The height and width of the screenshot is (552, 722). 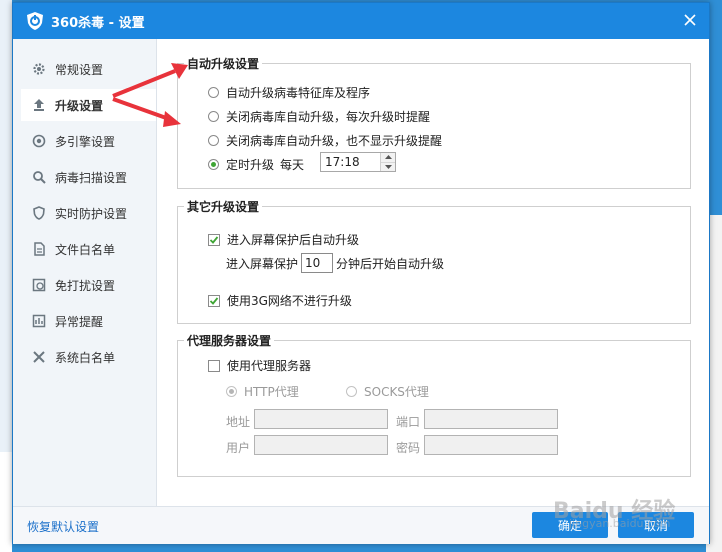 I want to click on restore-defaults-link: 恢复默认设置, so click(x=63, y=526).